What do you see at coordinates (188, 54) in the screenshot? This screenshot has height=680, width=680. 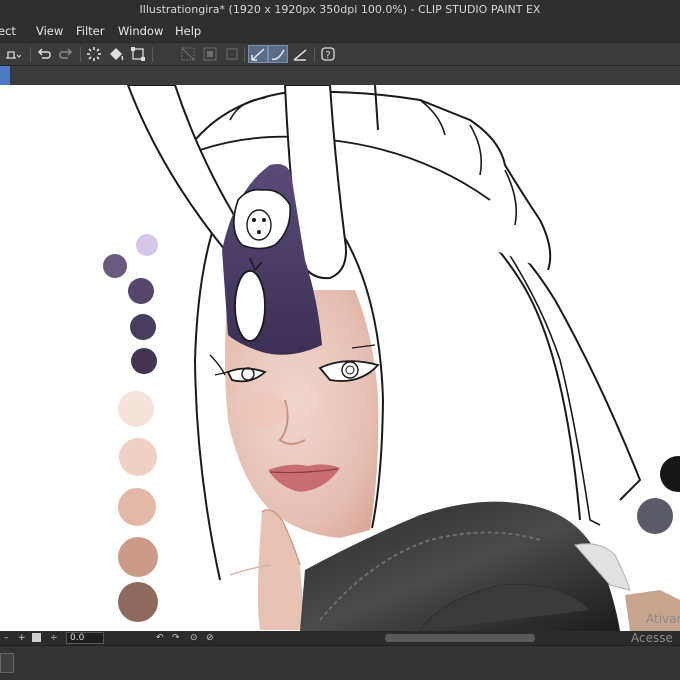 I see `deselect-icon` at bounding box center [188, 54].